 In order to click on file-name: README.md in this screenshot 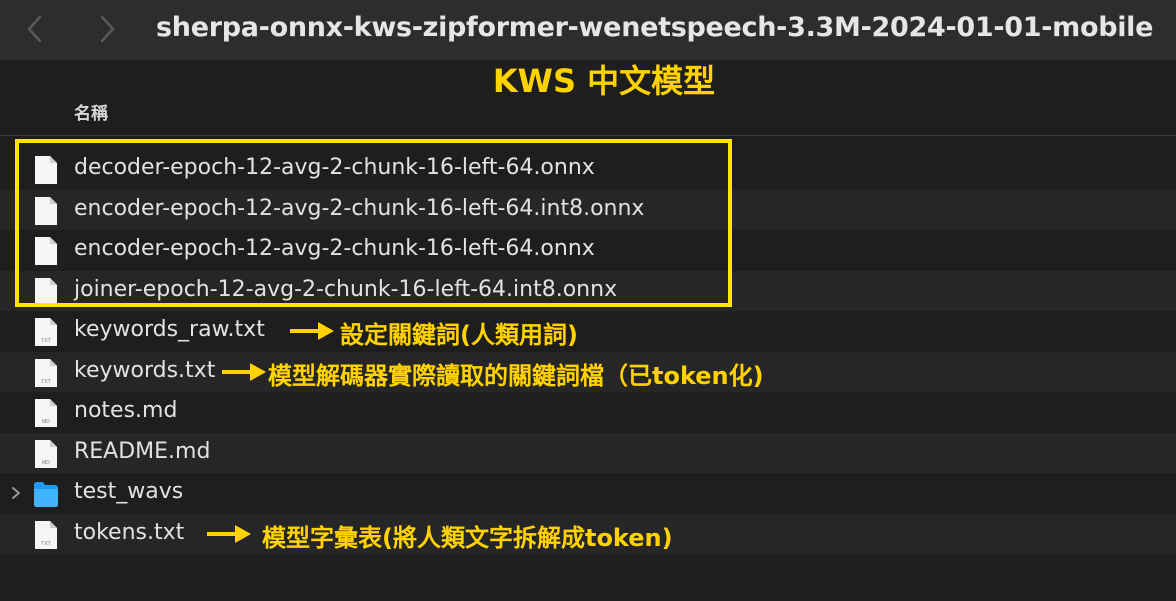, I will do `click(142, 451)`.